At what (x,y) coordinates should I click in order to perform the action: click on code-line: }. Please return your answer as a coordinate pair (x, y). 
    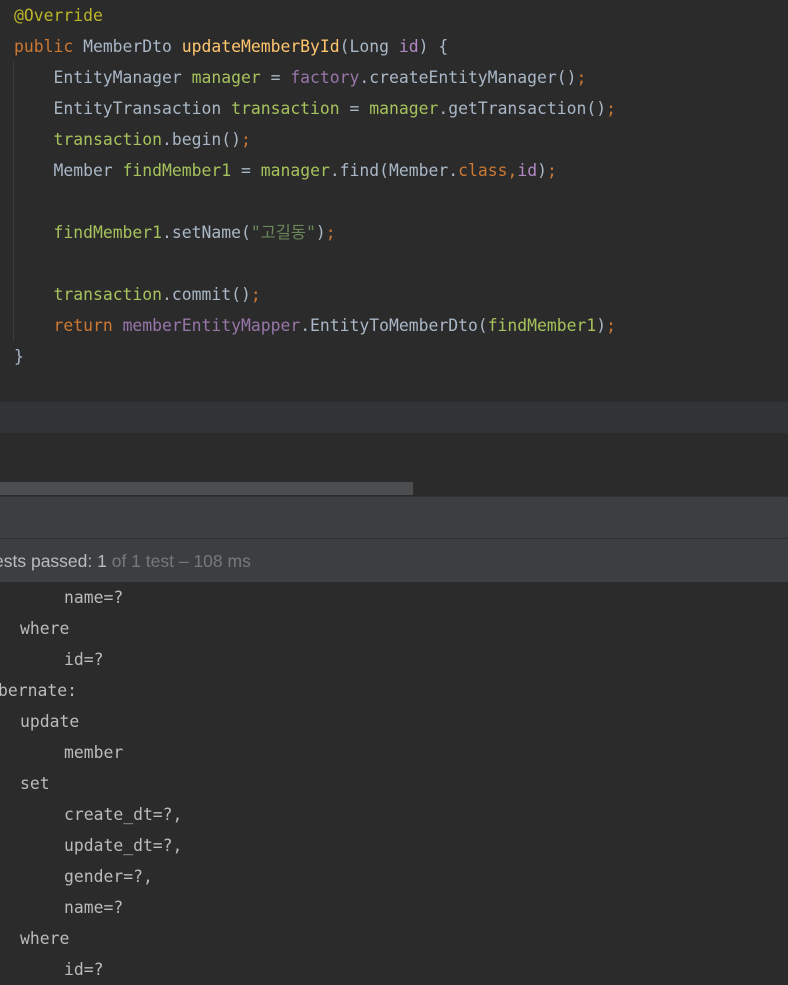
    Looking at the image, I should click on (19, 356).